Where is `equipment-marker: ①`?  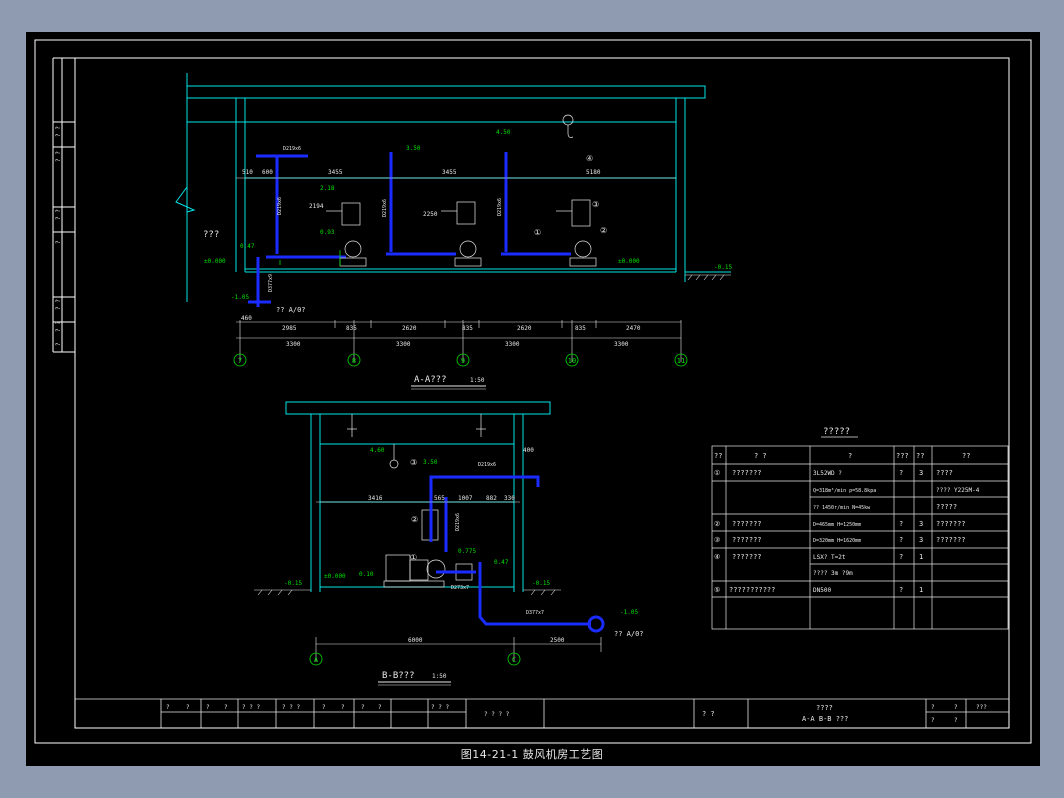 equipment-marker: ① is located at coordinates (537, 232).